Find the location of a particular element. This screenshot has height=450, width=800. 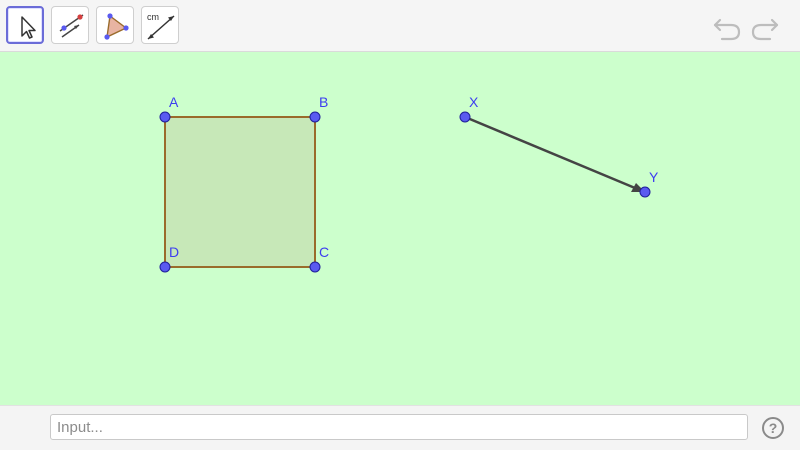

polygon-icon is located at coordinates (116, 26).